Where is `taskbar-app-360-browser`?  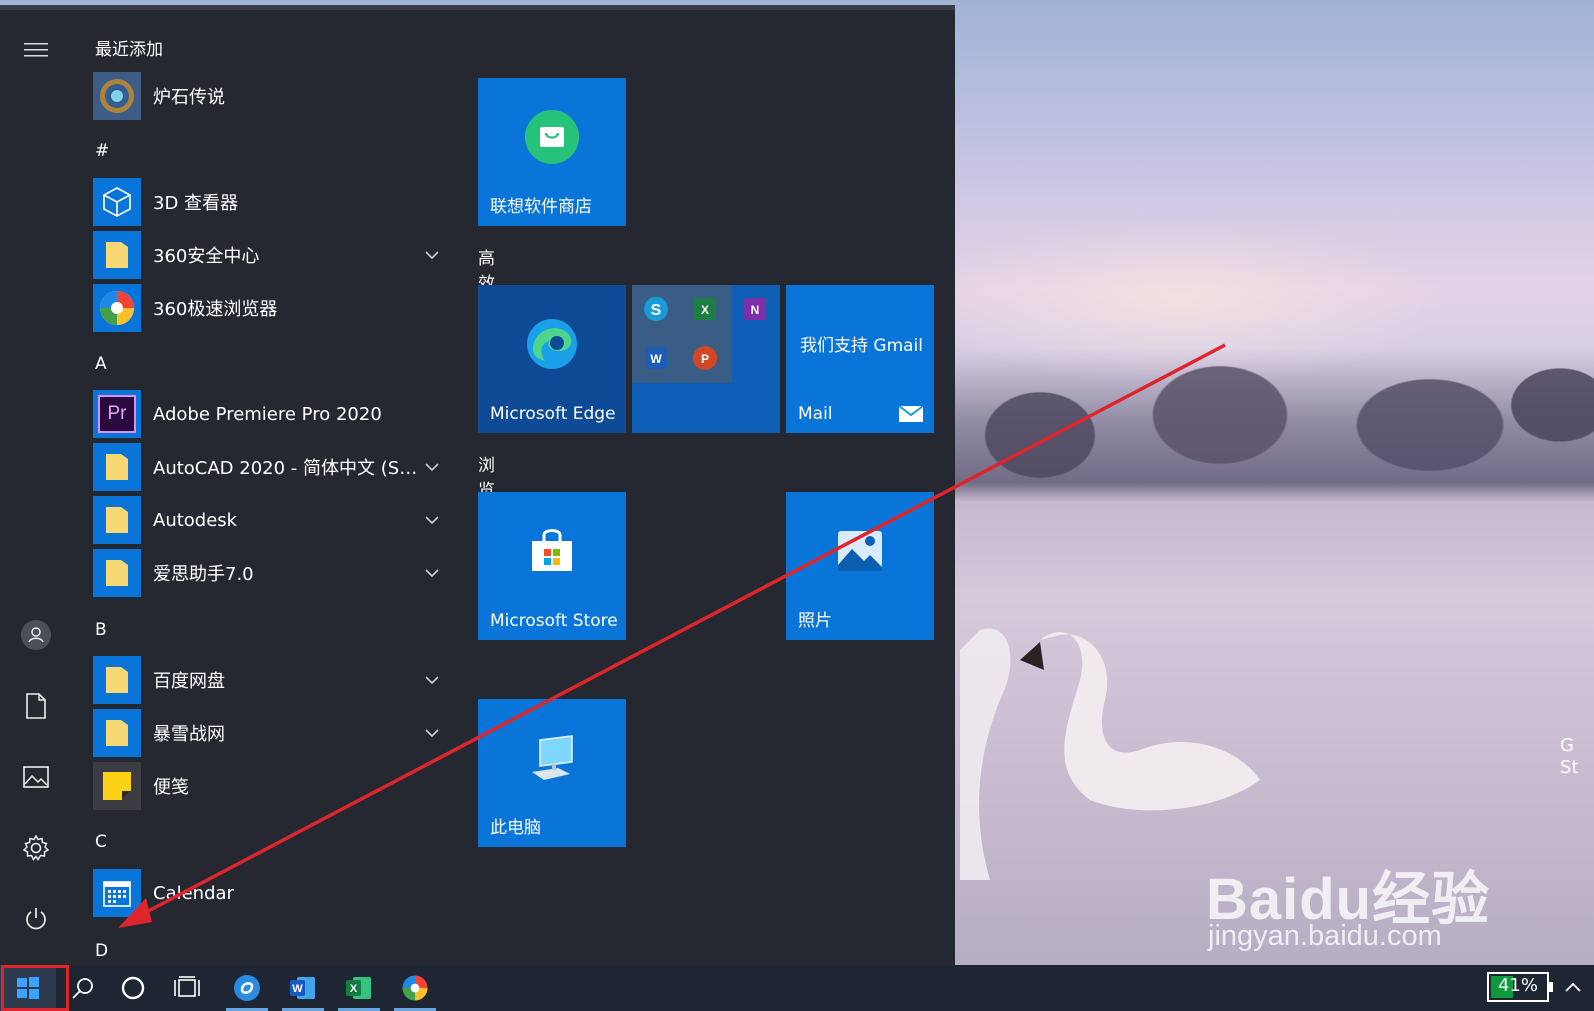
taskbar-app-360-browser is located at coordinates (415, 988).